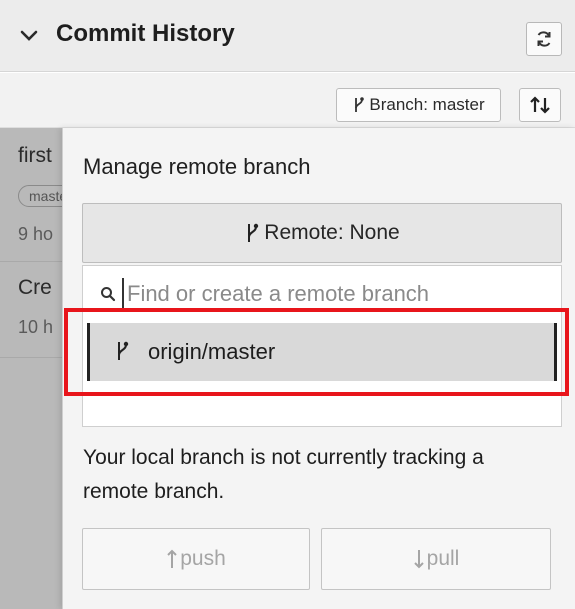 Image resolution: width=575 pixels, height=609 pixels. What do you see at coordinates (145, 33) in the screenshot?
I see `panel-title: Commit History` at bounding box center [145, 33].